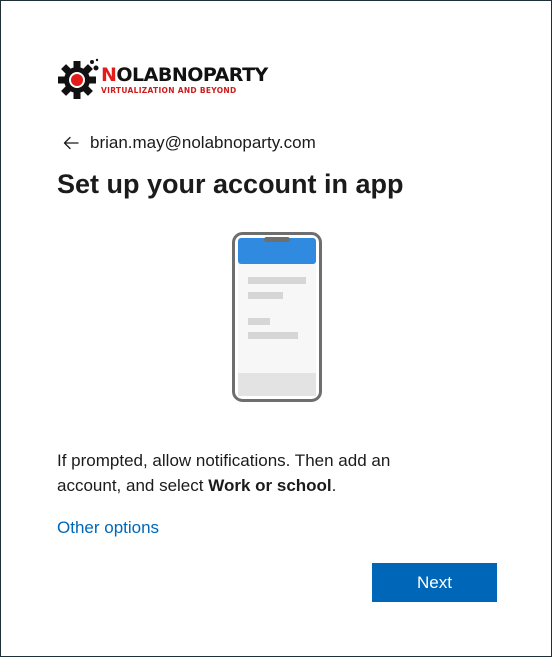 Image resolution: width=552 pixels, height=657 pixels. Describe the element at coordinates (434, 582) in the screenshot. I see `next-button: Next` at that location.